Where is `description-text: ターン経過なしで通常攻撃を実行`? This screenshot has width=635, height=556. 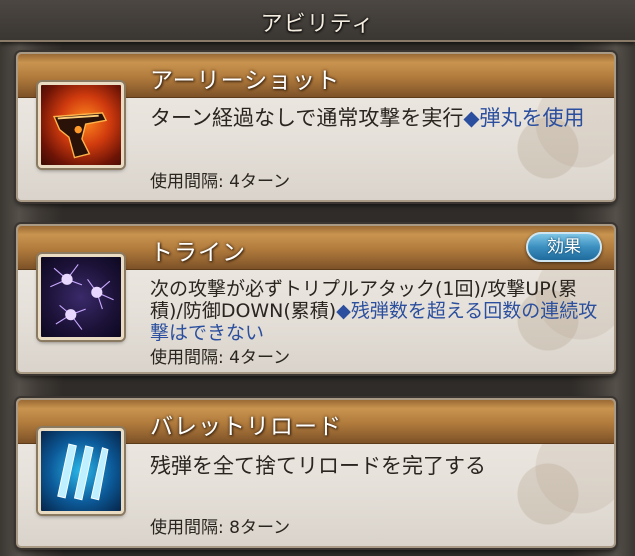
description-text: ターン経過なしで通常攻撃を実行 is located at coordinates (307, 118).